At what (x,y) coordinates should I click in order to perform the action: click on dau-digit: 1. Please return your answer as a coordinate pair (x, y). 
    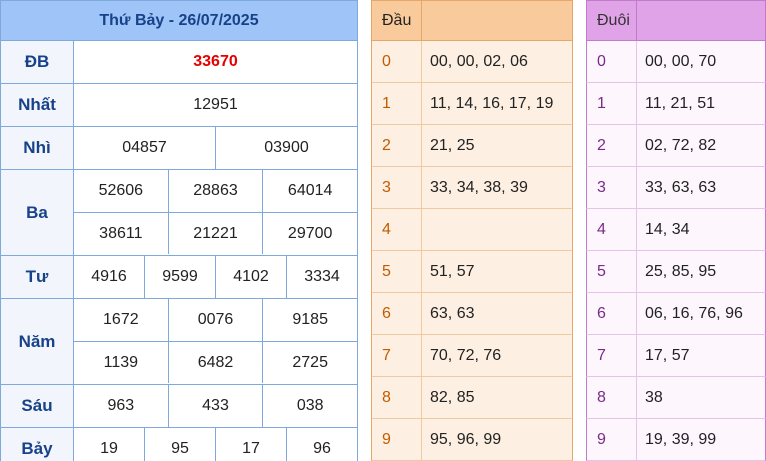
    Looking at the image, I should click on (397, 103).